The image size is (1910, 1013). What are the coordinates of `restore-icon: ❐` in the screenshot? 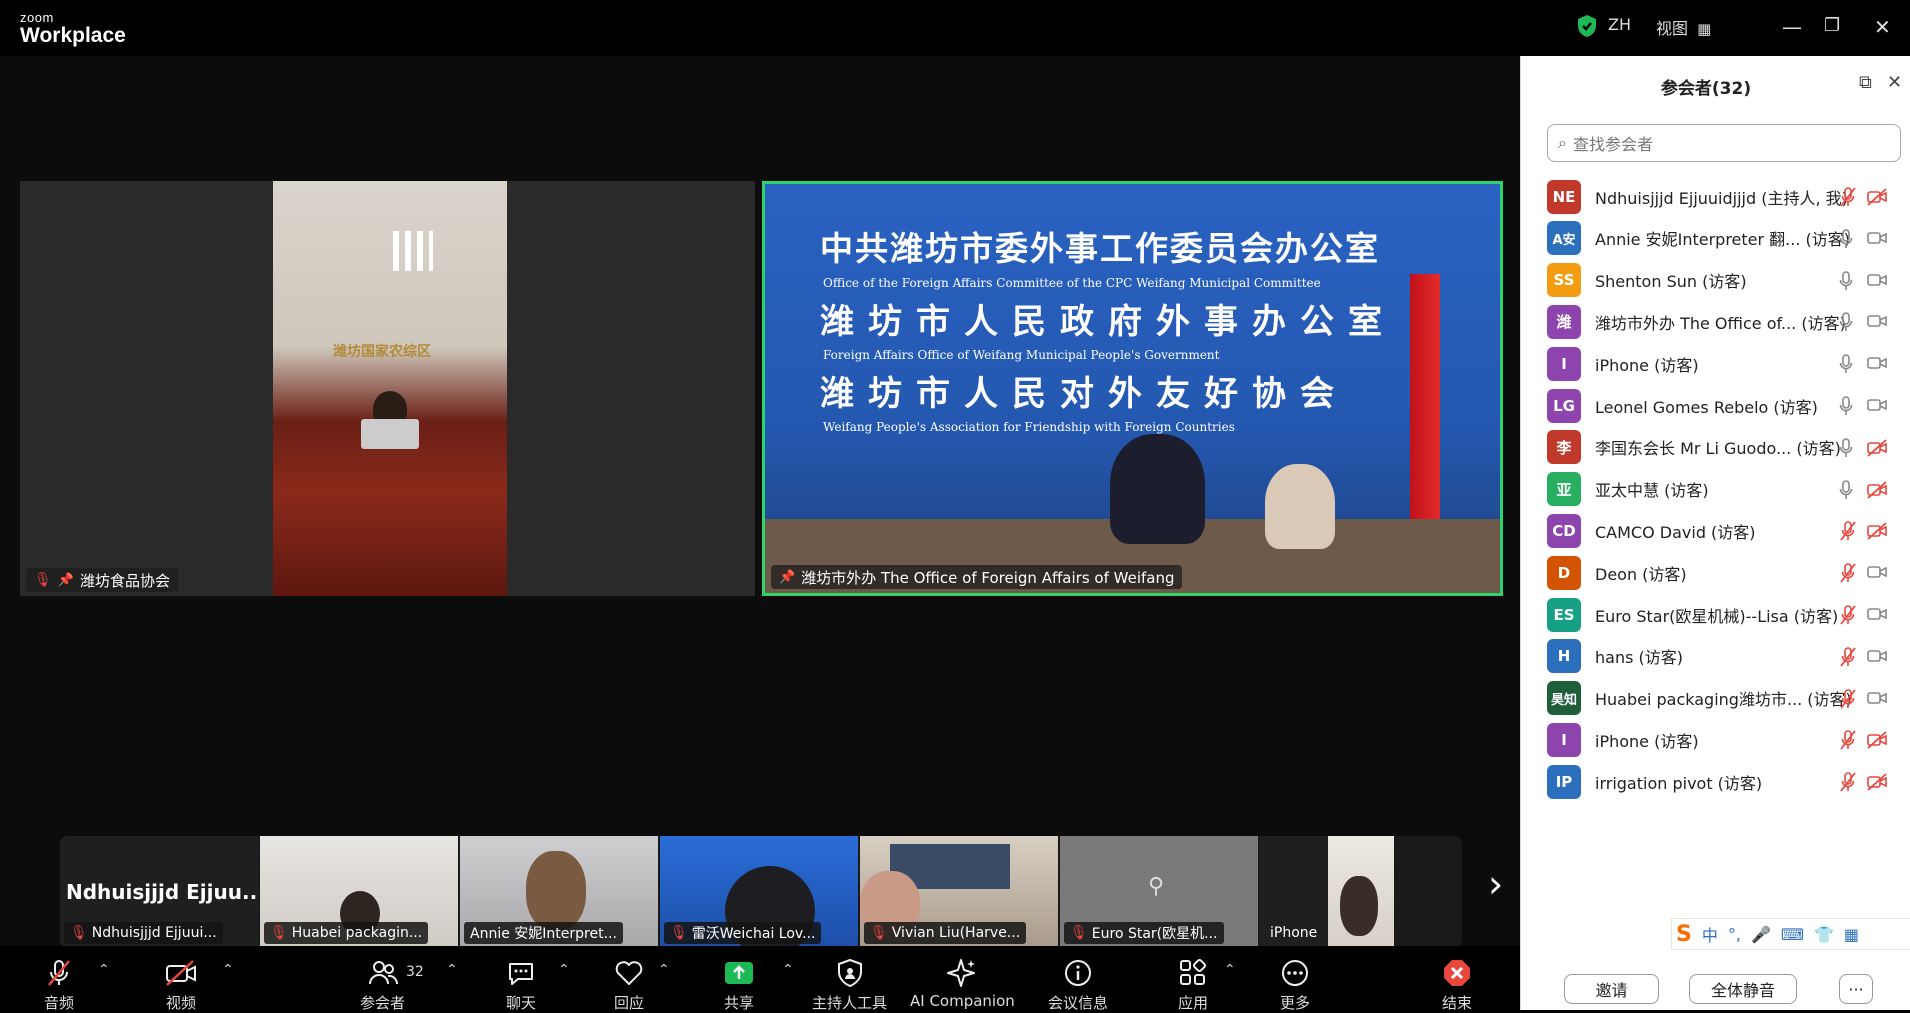 It's located at (1832, 25).